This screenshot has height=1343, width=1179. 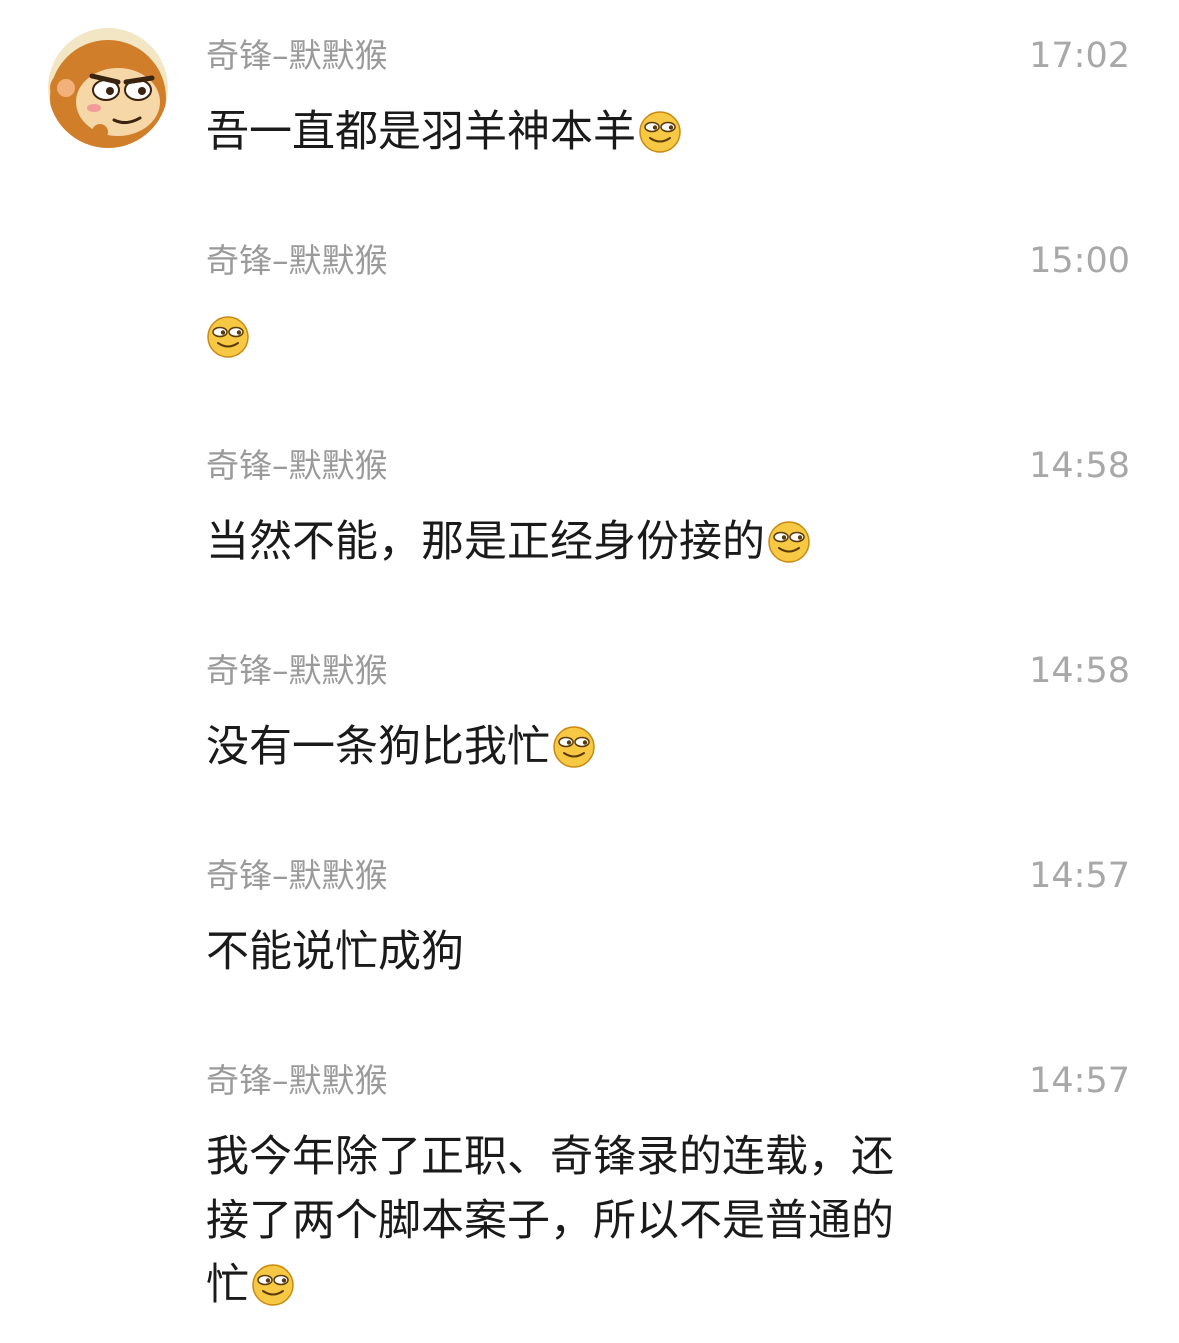 I want to click on message-text, so click(x=576, y=337).